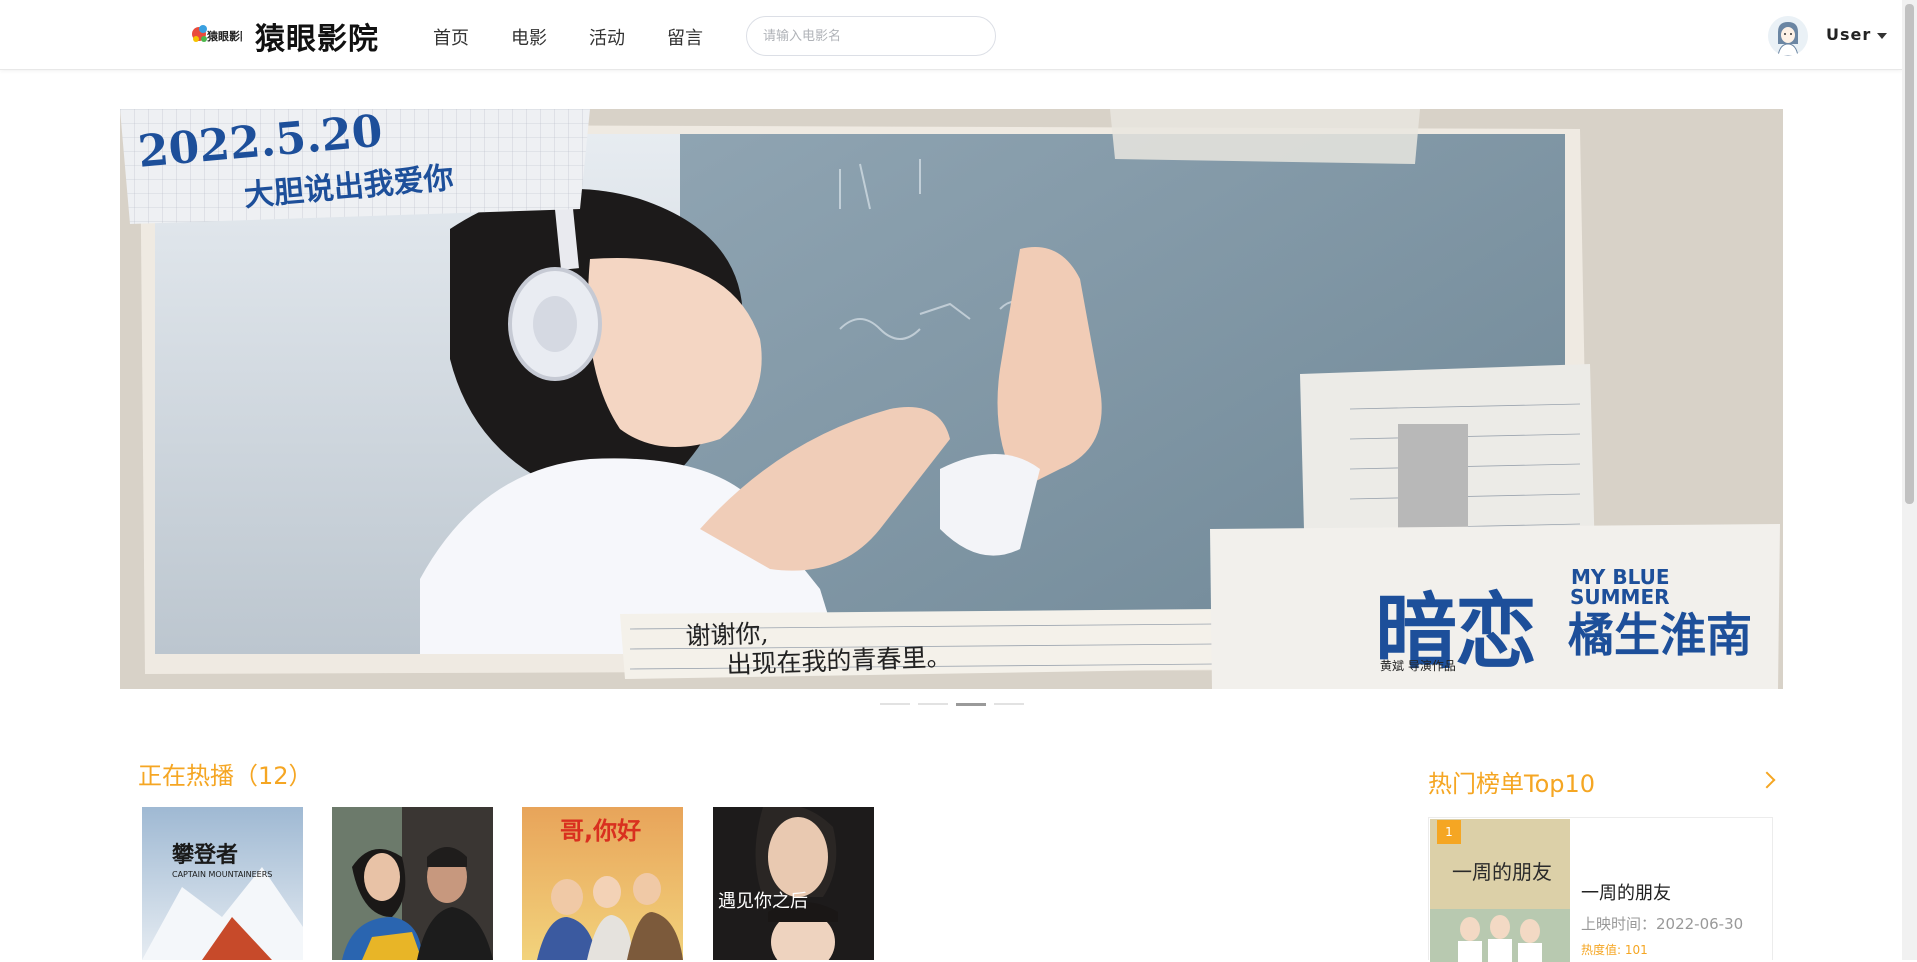  Describe the element at coordinates (685, 37) in the screenshot. I see `nav-messages: 留言` at that location.